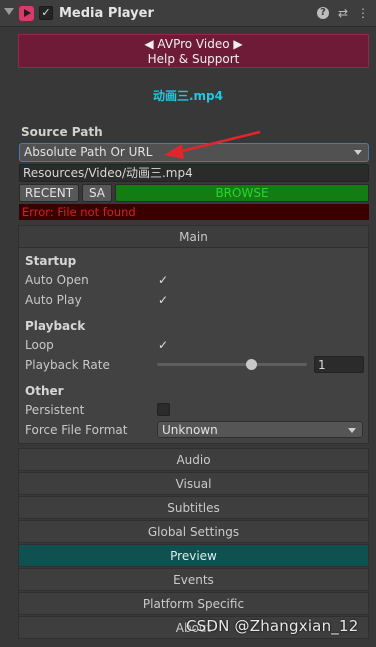 This screenshot has width=376, height=647. I want to click on section-preview: Preview, so click(193, 555).